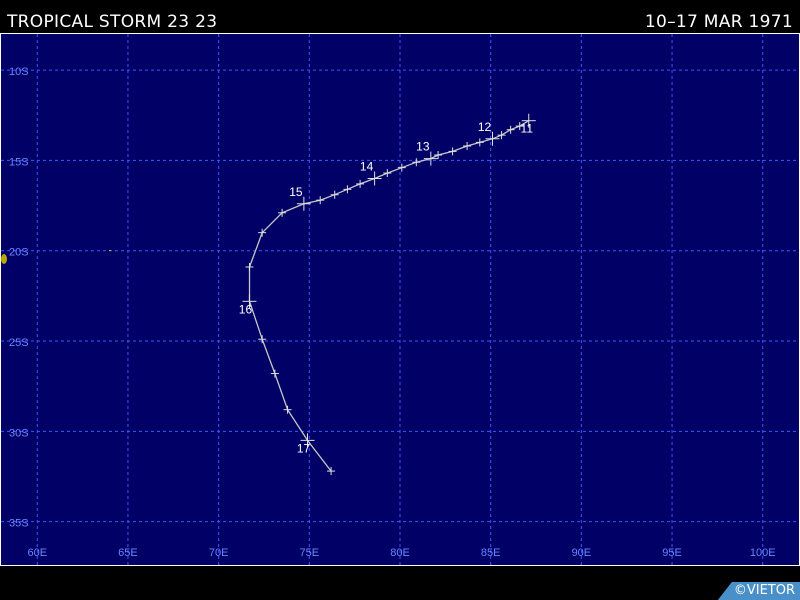  What do you see at coordinates (582, 553) in the screenshot?
I see `lon-label: 90E` at bounding box center [582, 553].